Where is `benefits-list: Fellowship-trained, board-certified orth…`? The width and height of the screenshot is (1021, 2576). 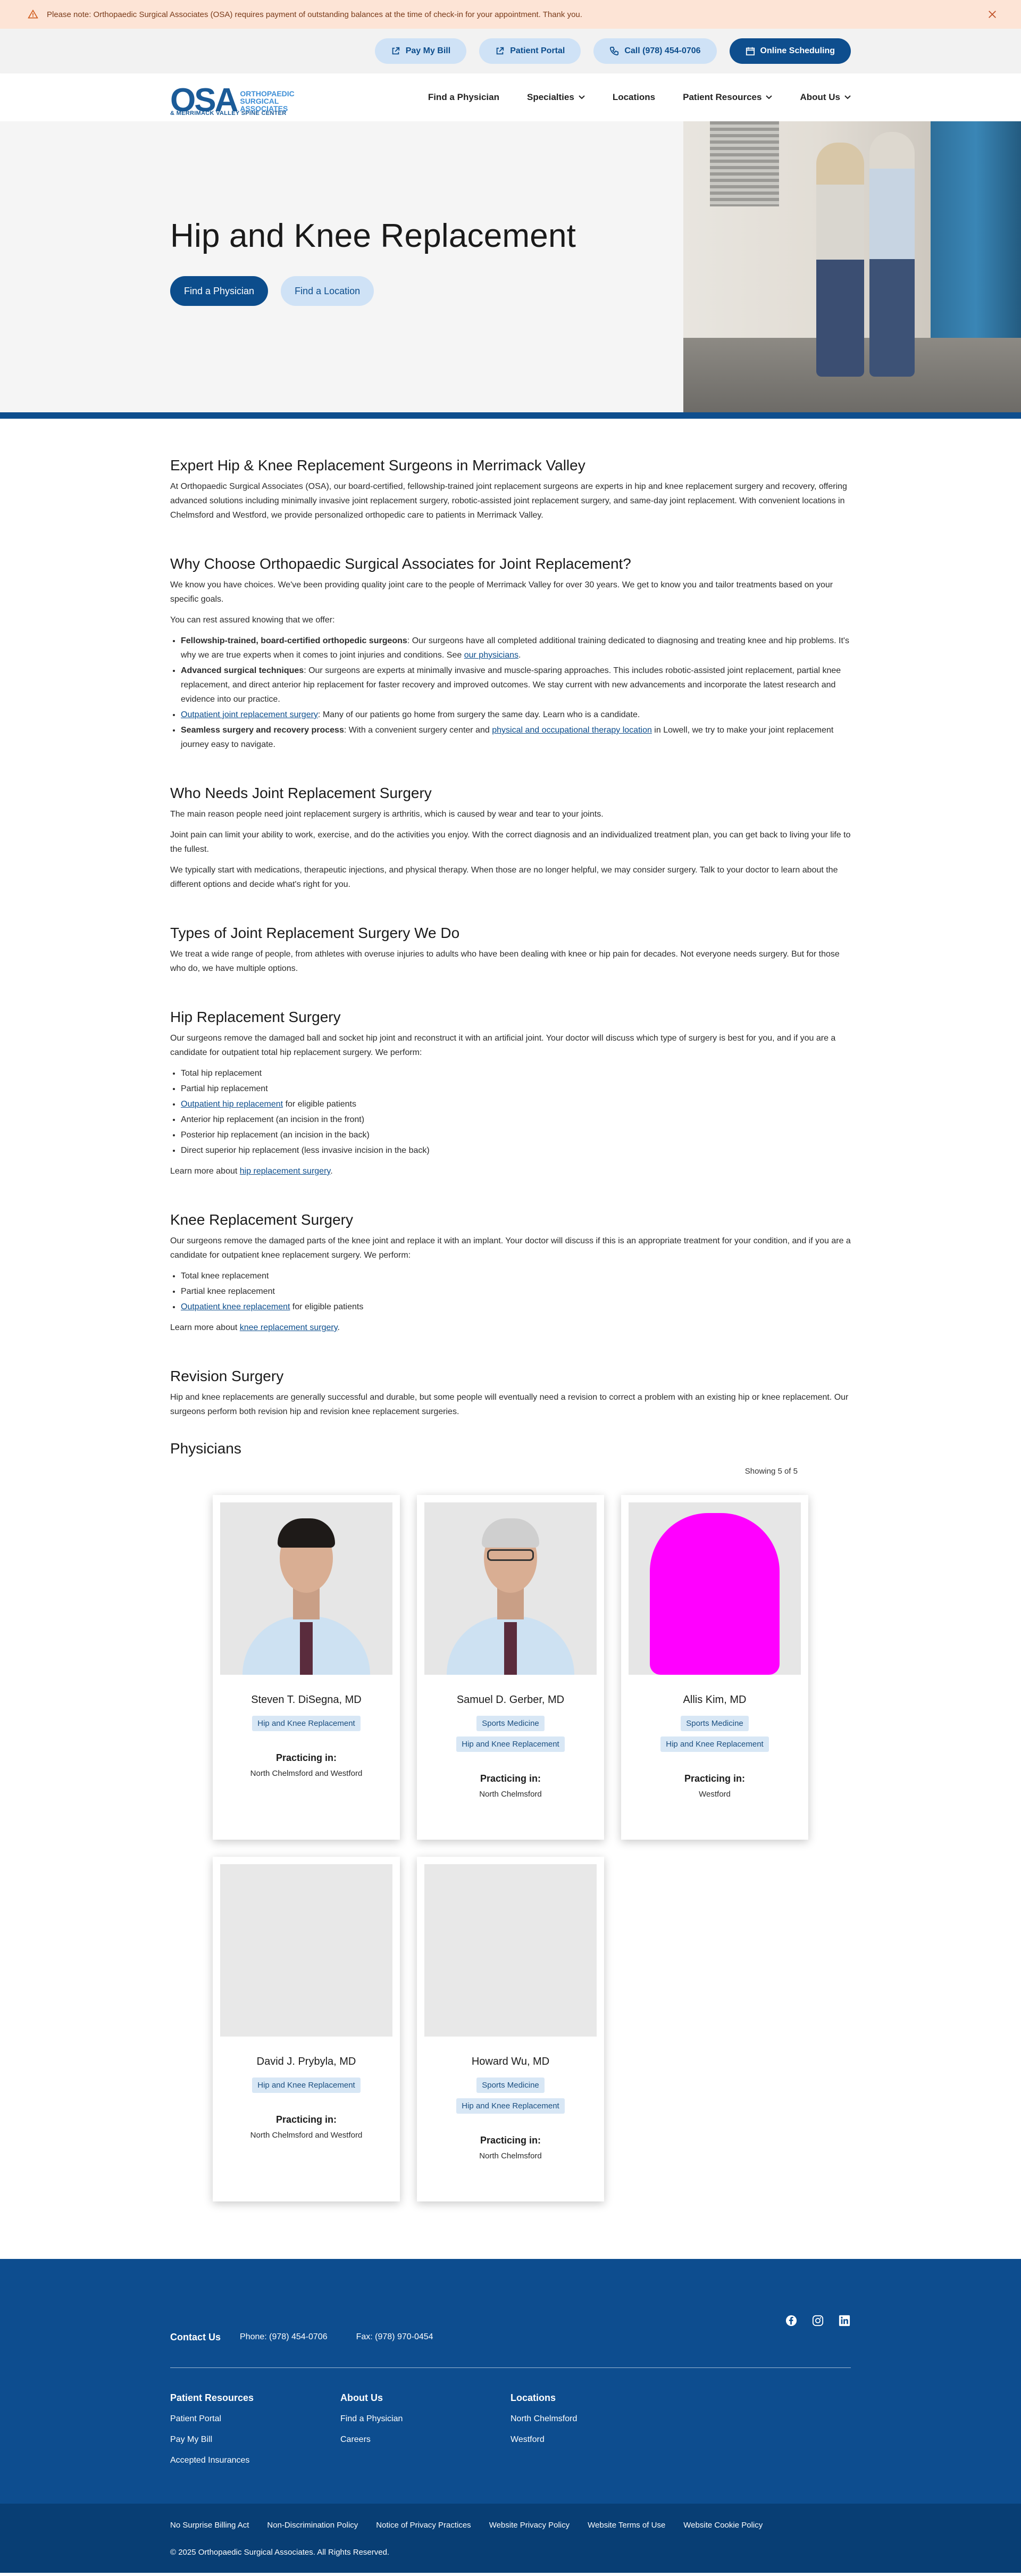 benefits-list: Fellowship-trained, board-certified orth… is located at coordinates (516, 693).